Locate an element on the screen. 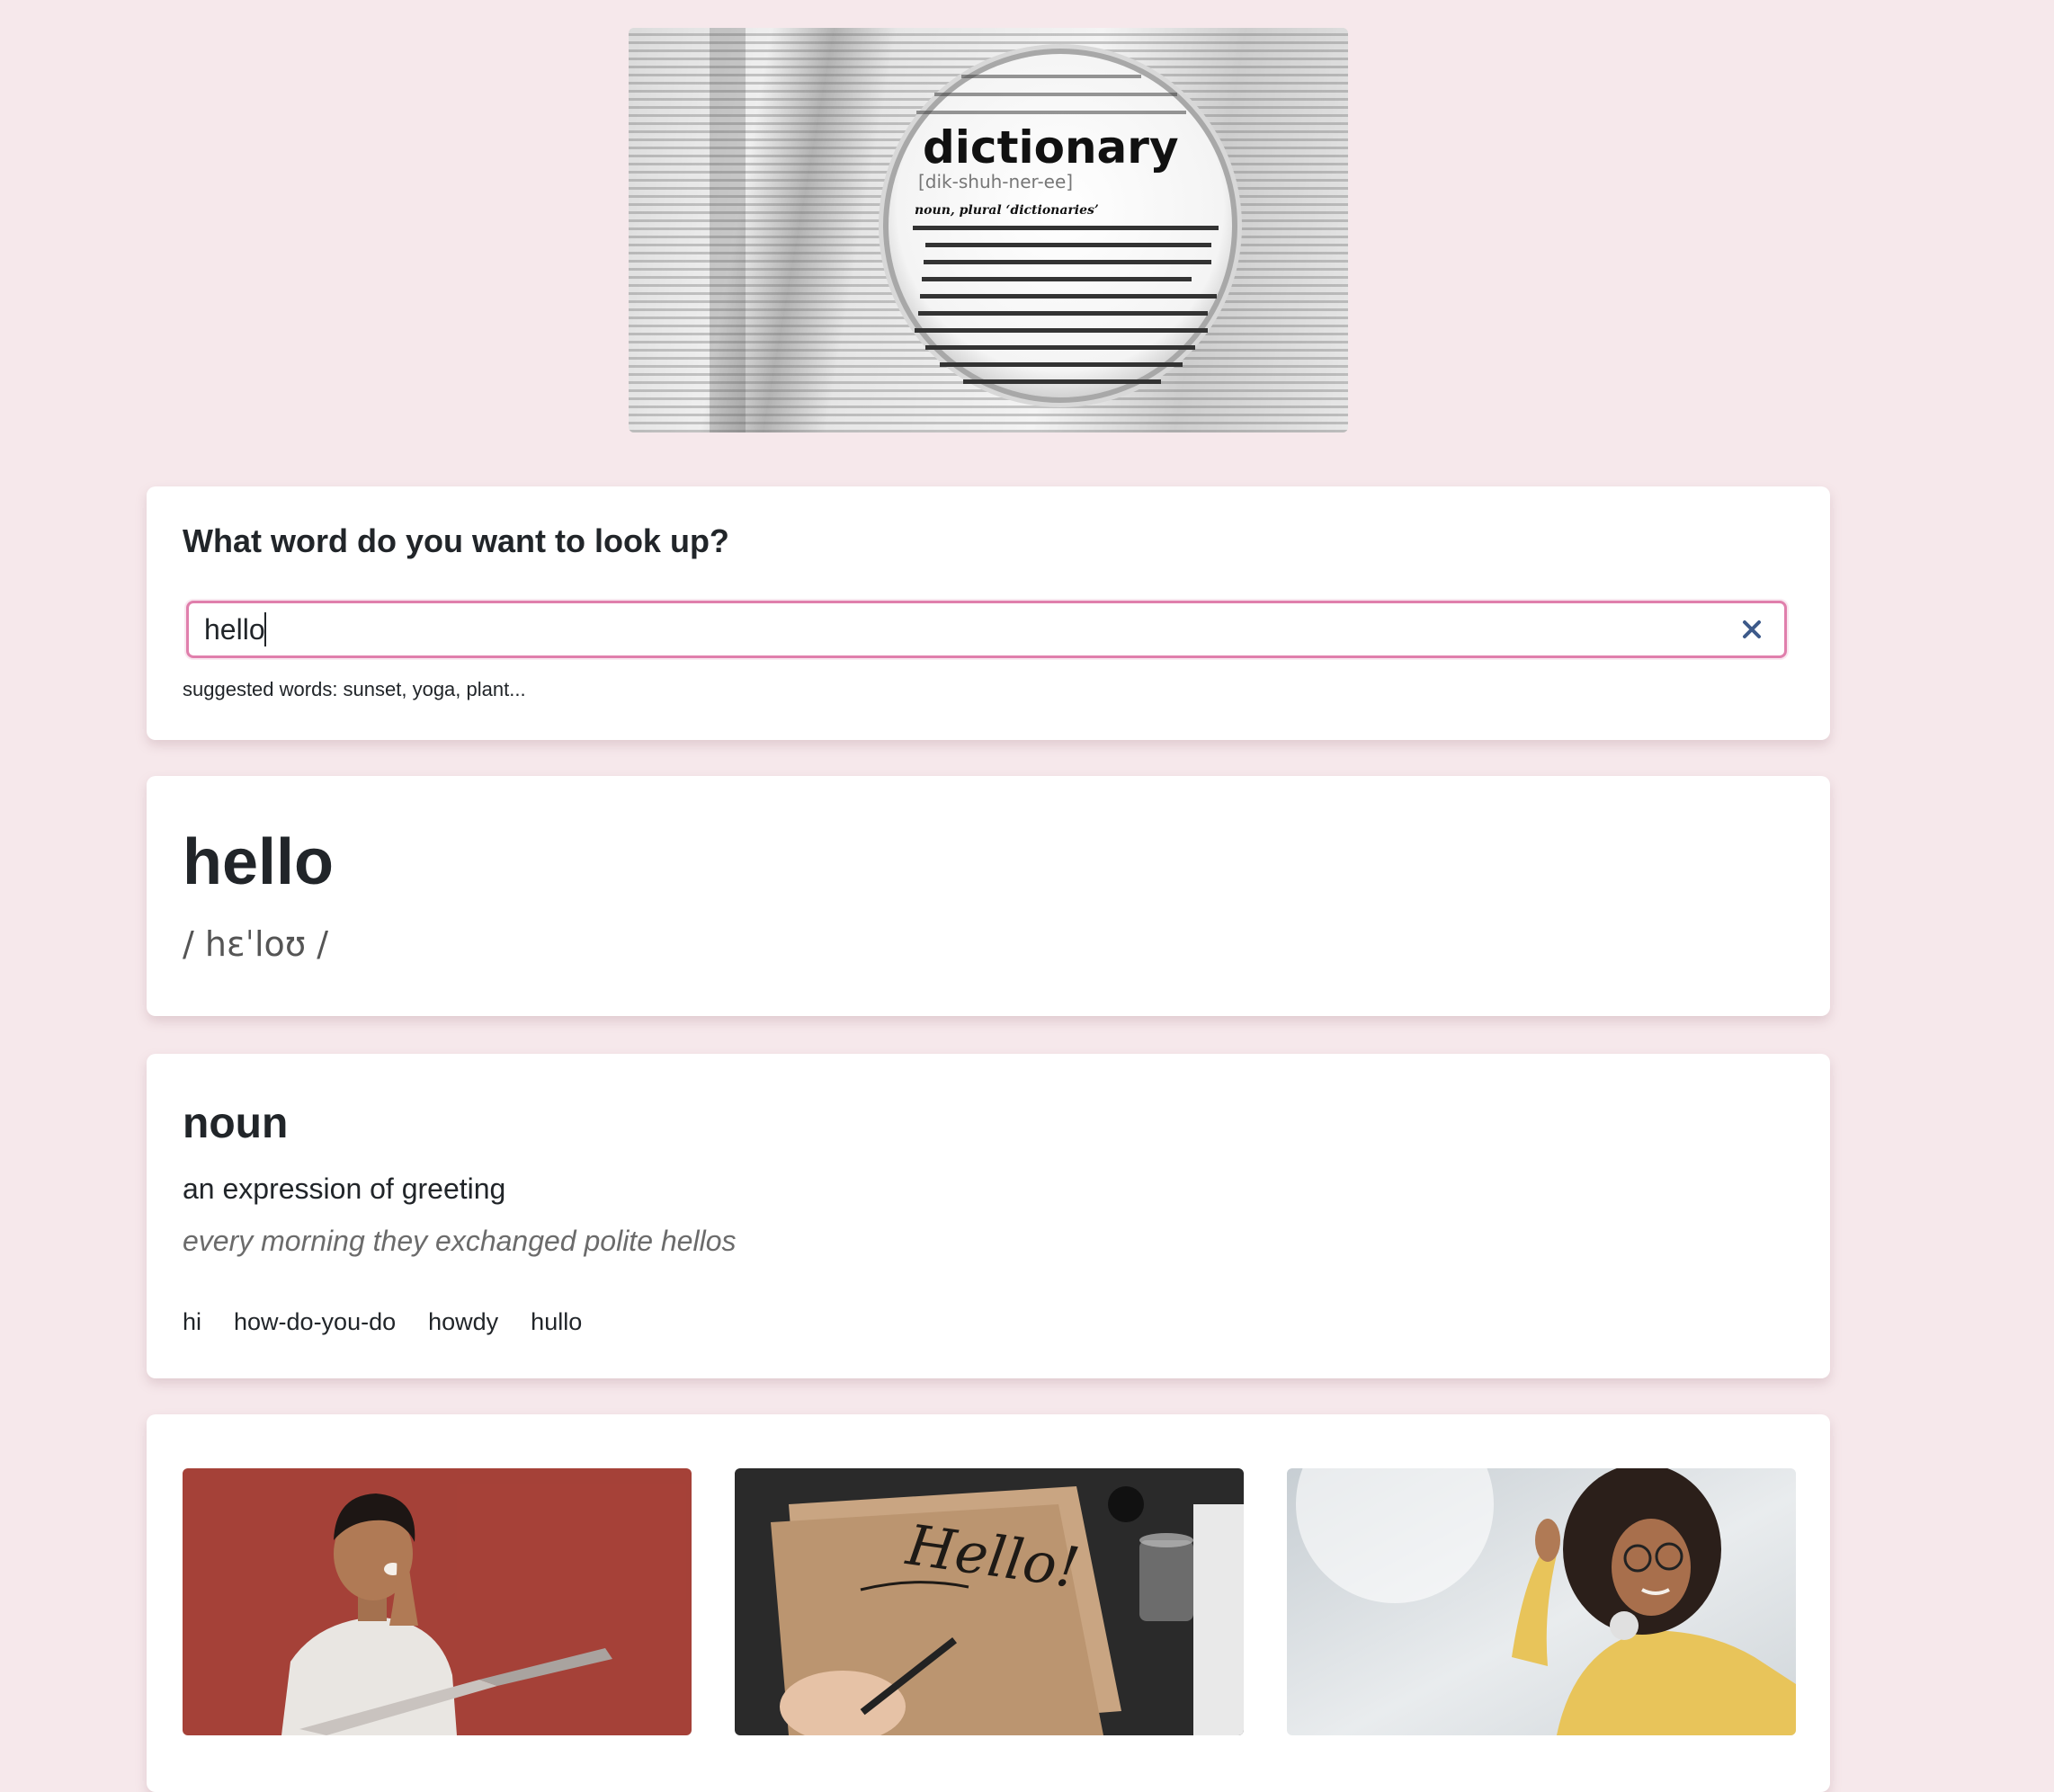 This screenshot has height=1792, width=2054. photo-1-illustration is located at coordinates (437, 1601).